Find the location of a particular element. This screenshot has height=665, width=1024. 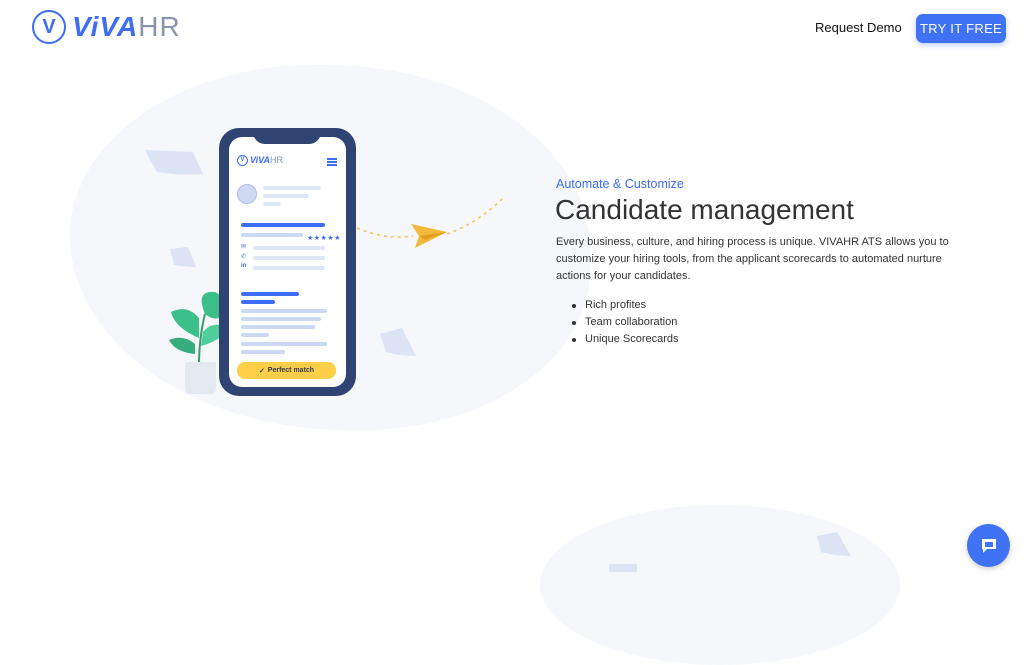

mini-logo-brand: ViVA is located at coordinates (260, 160).